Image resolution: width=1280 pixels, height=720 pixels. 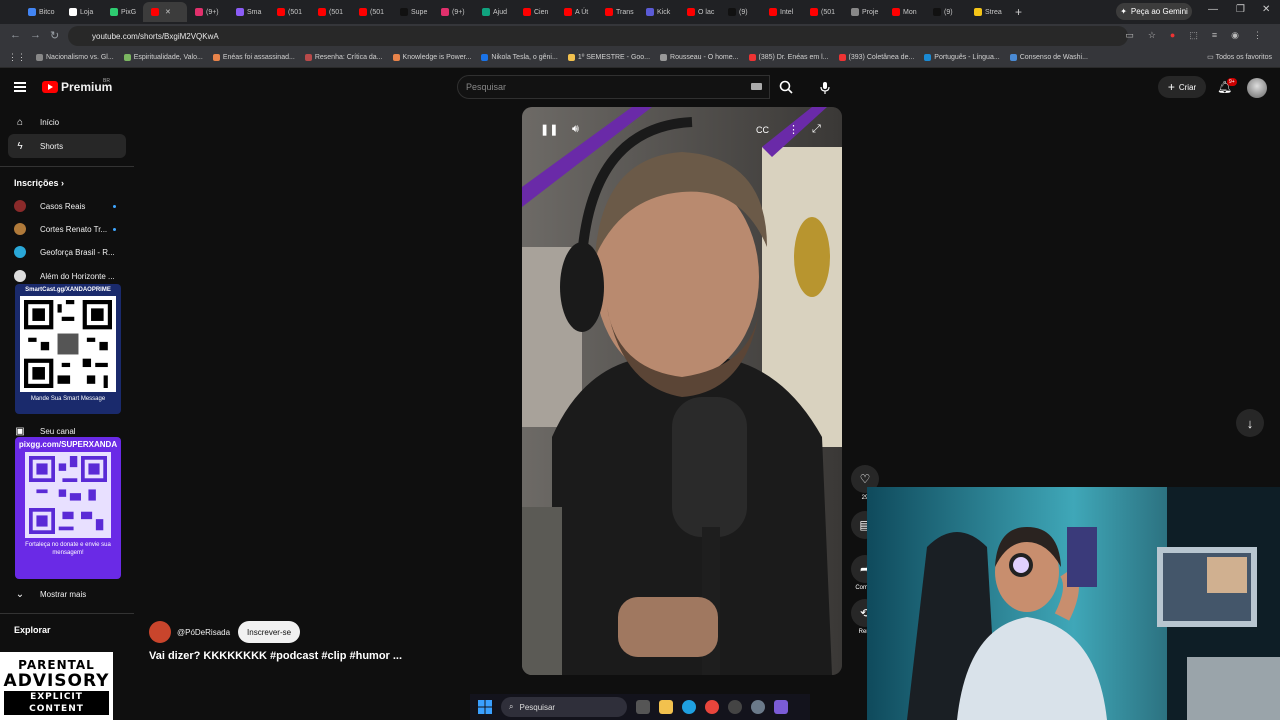 I want to click on browser-tab: ✕, so click(x=165, y=12).